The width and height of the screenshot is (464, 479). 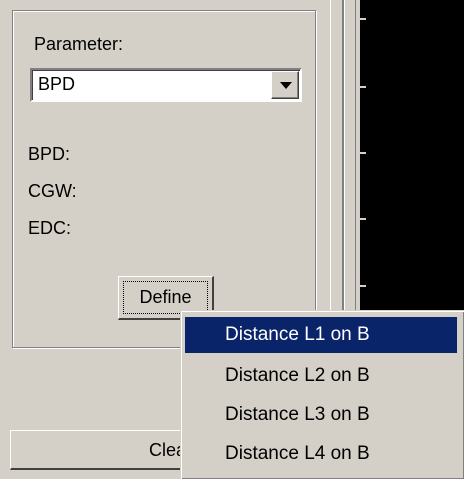 I want to click on menu-item-distance-l3: Distance L3 on B, so click(x=321, y=415).